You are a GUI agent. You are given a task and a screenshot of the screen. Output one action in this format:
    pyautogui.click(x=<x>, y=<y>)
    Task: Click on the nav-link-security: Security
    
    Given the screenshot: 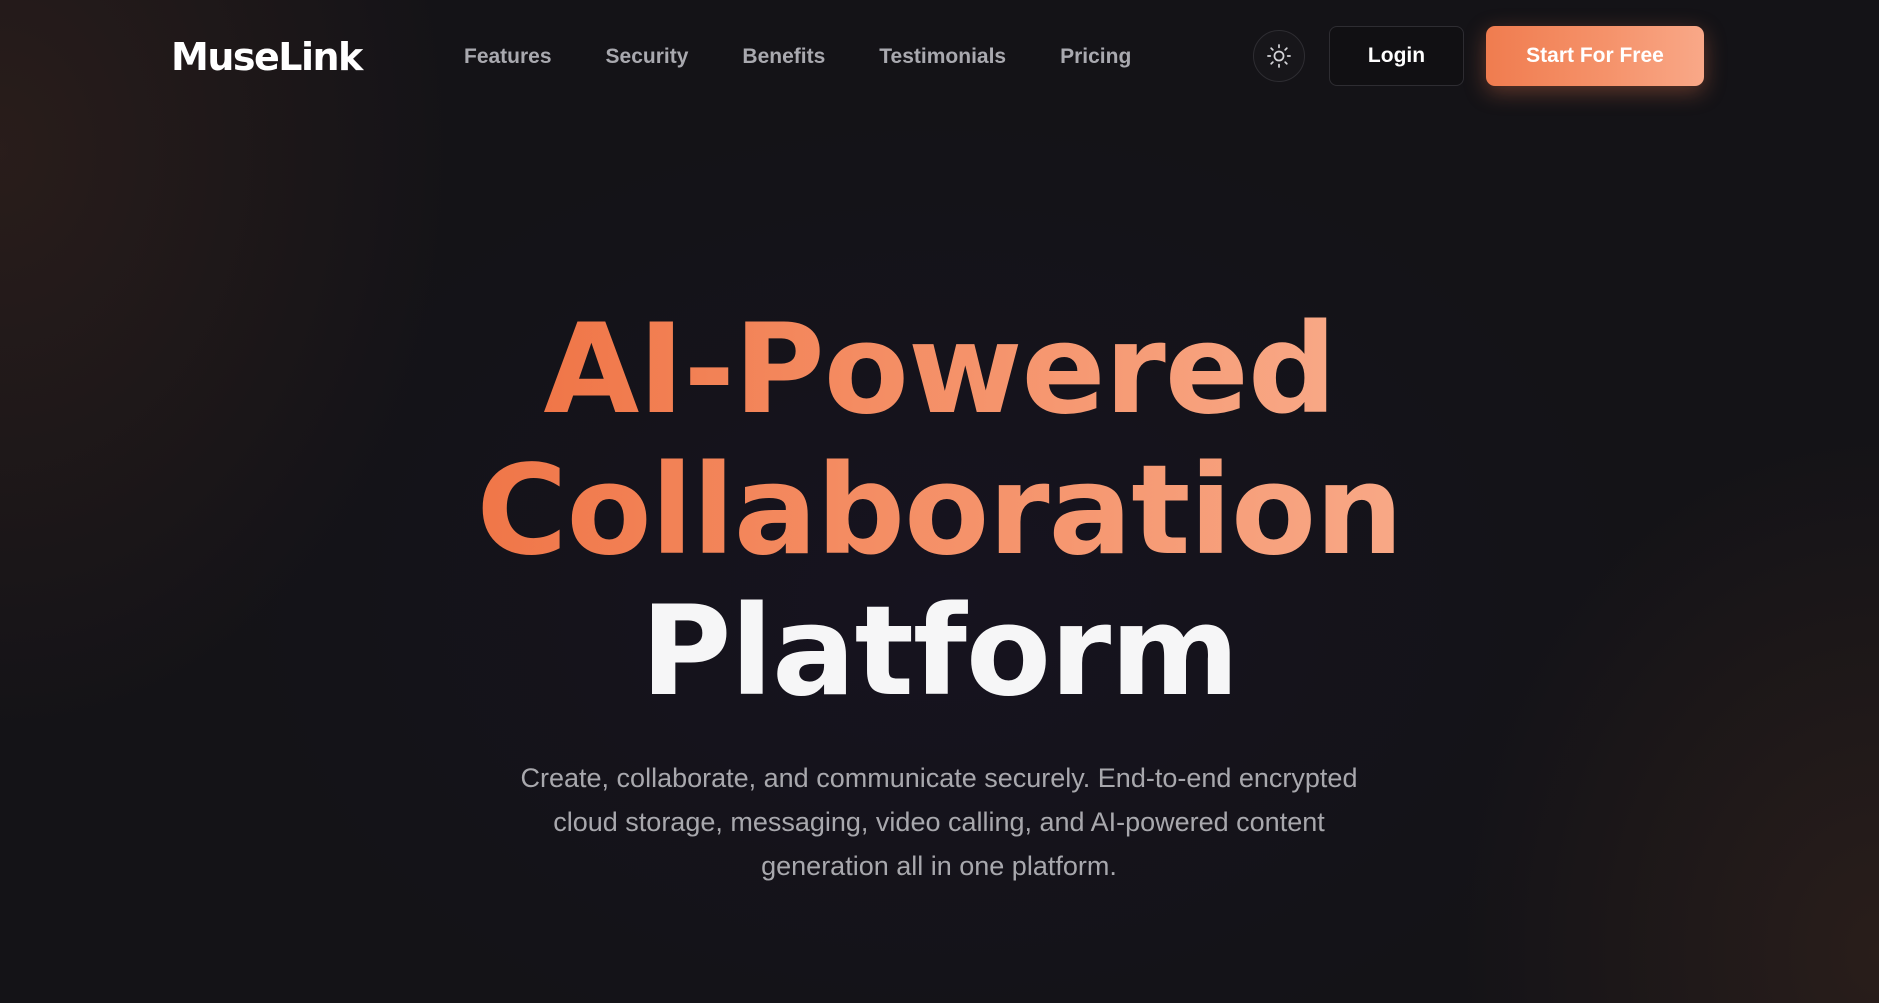 What is the action you would take?
    pyautogui.click(x=647, y=57)
    